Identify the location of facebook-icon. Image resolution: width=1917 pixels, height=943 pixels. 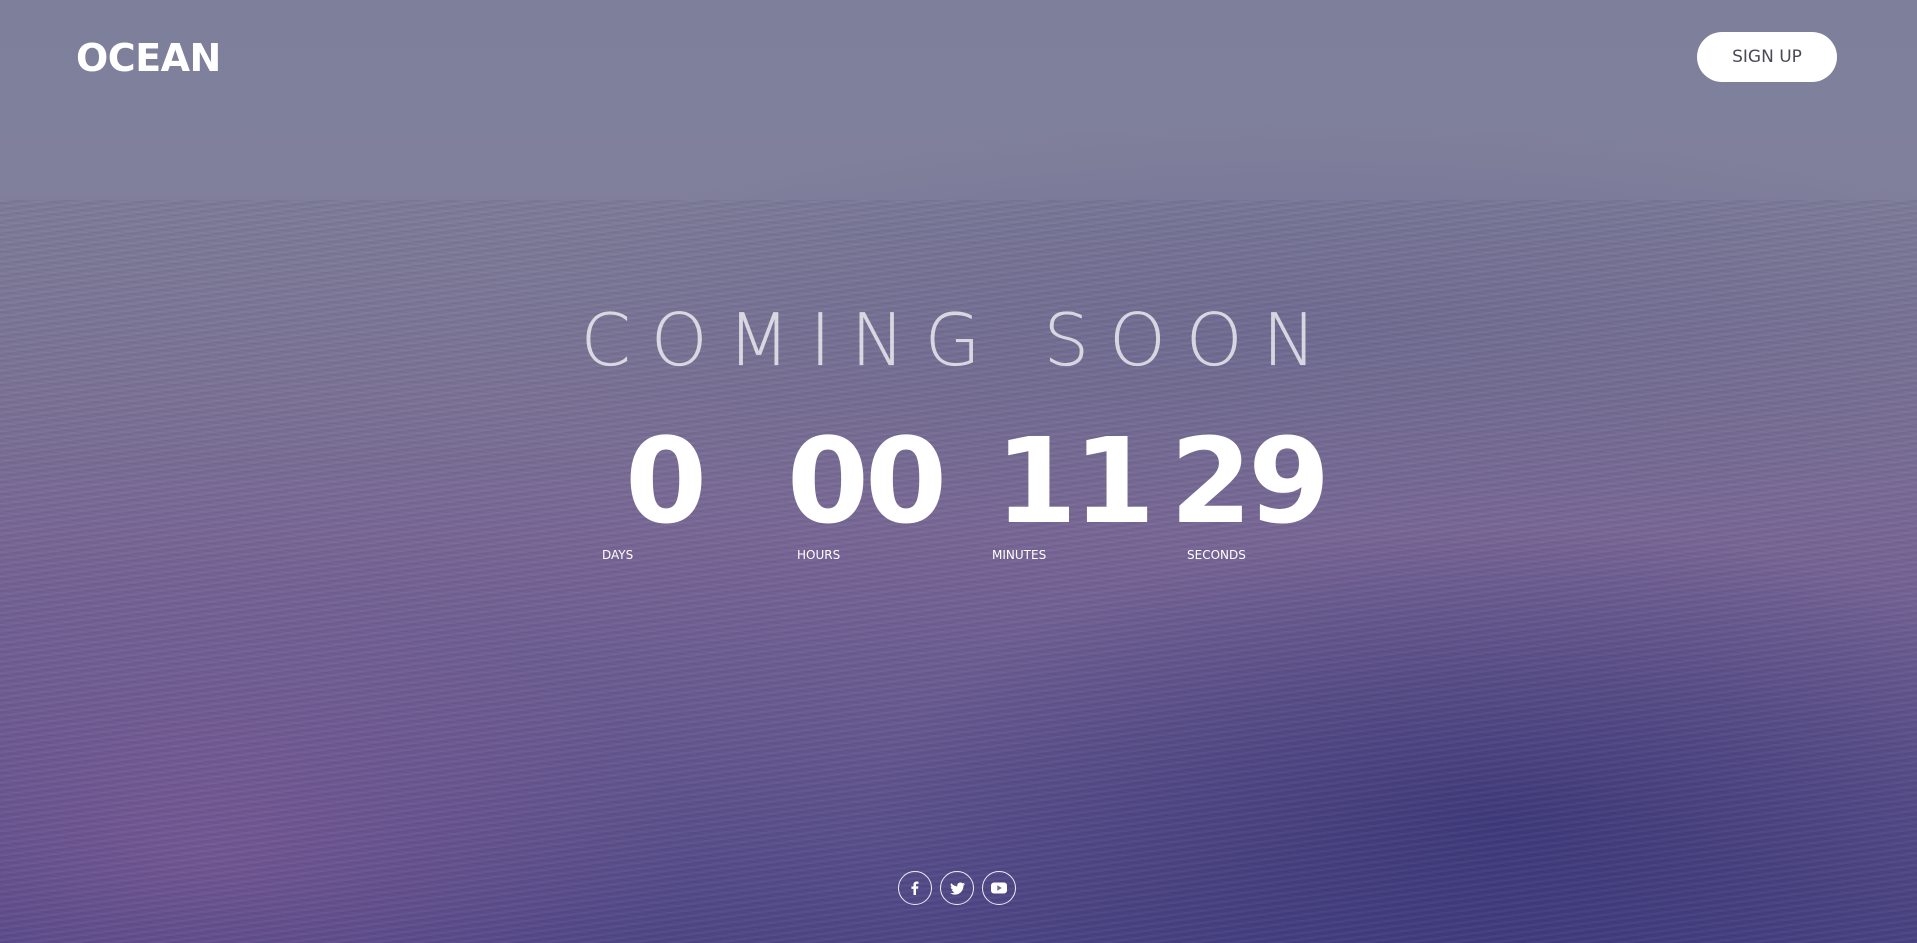
(915, 888).